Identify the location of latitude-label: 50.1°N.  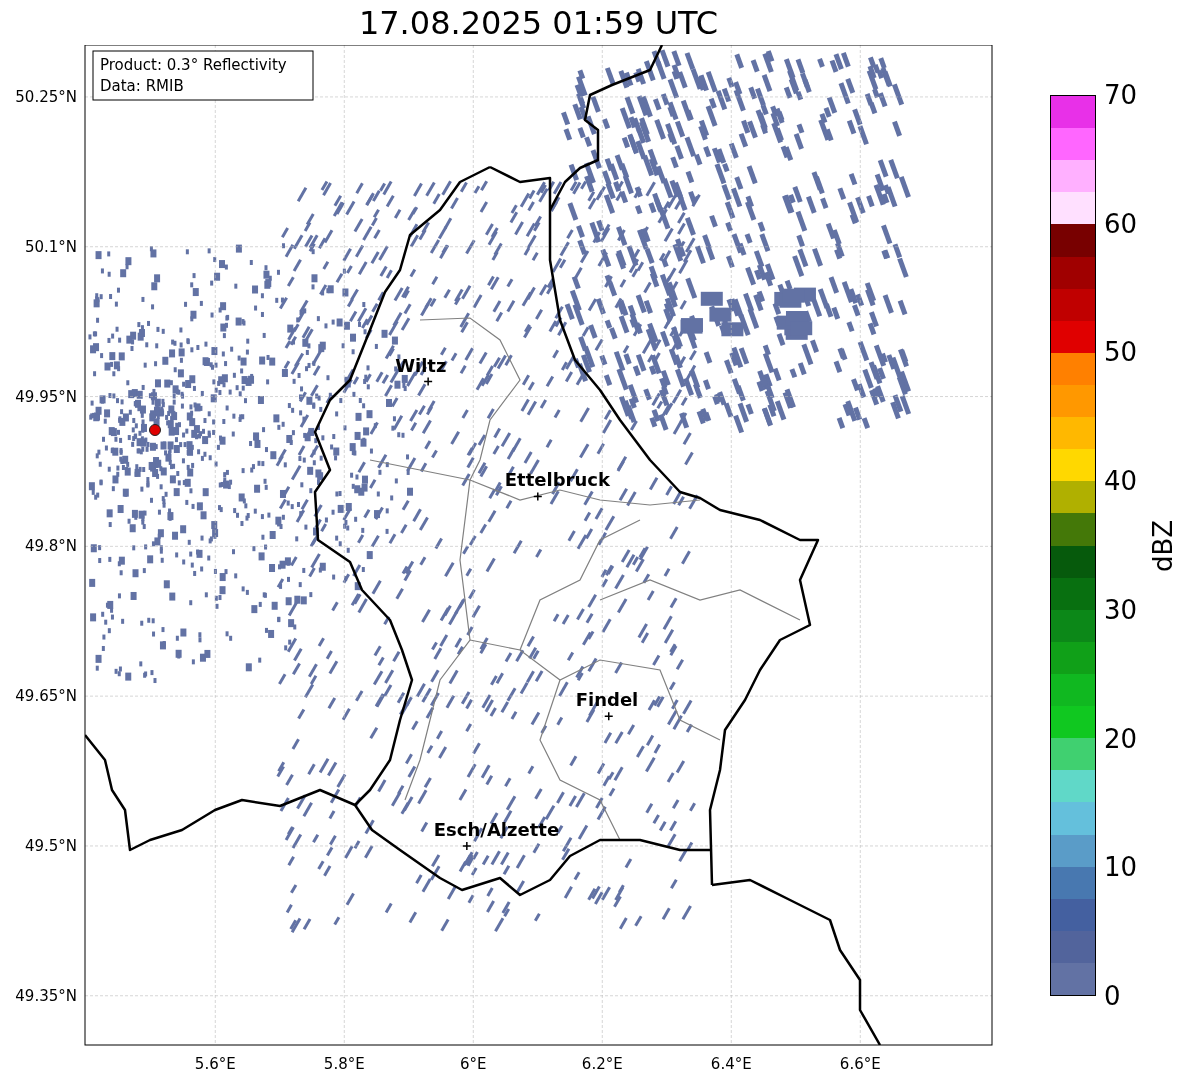
(50, 246).